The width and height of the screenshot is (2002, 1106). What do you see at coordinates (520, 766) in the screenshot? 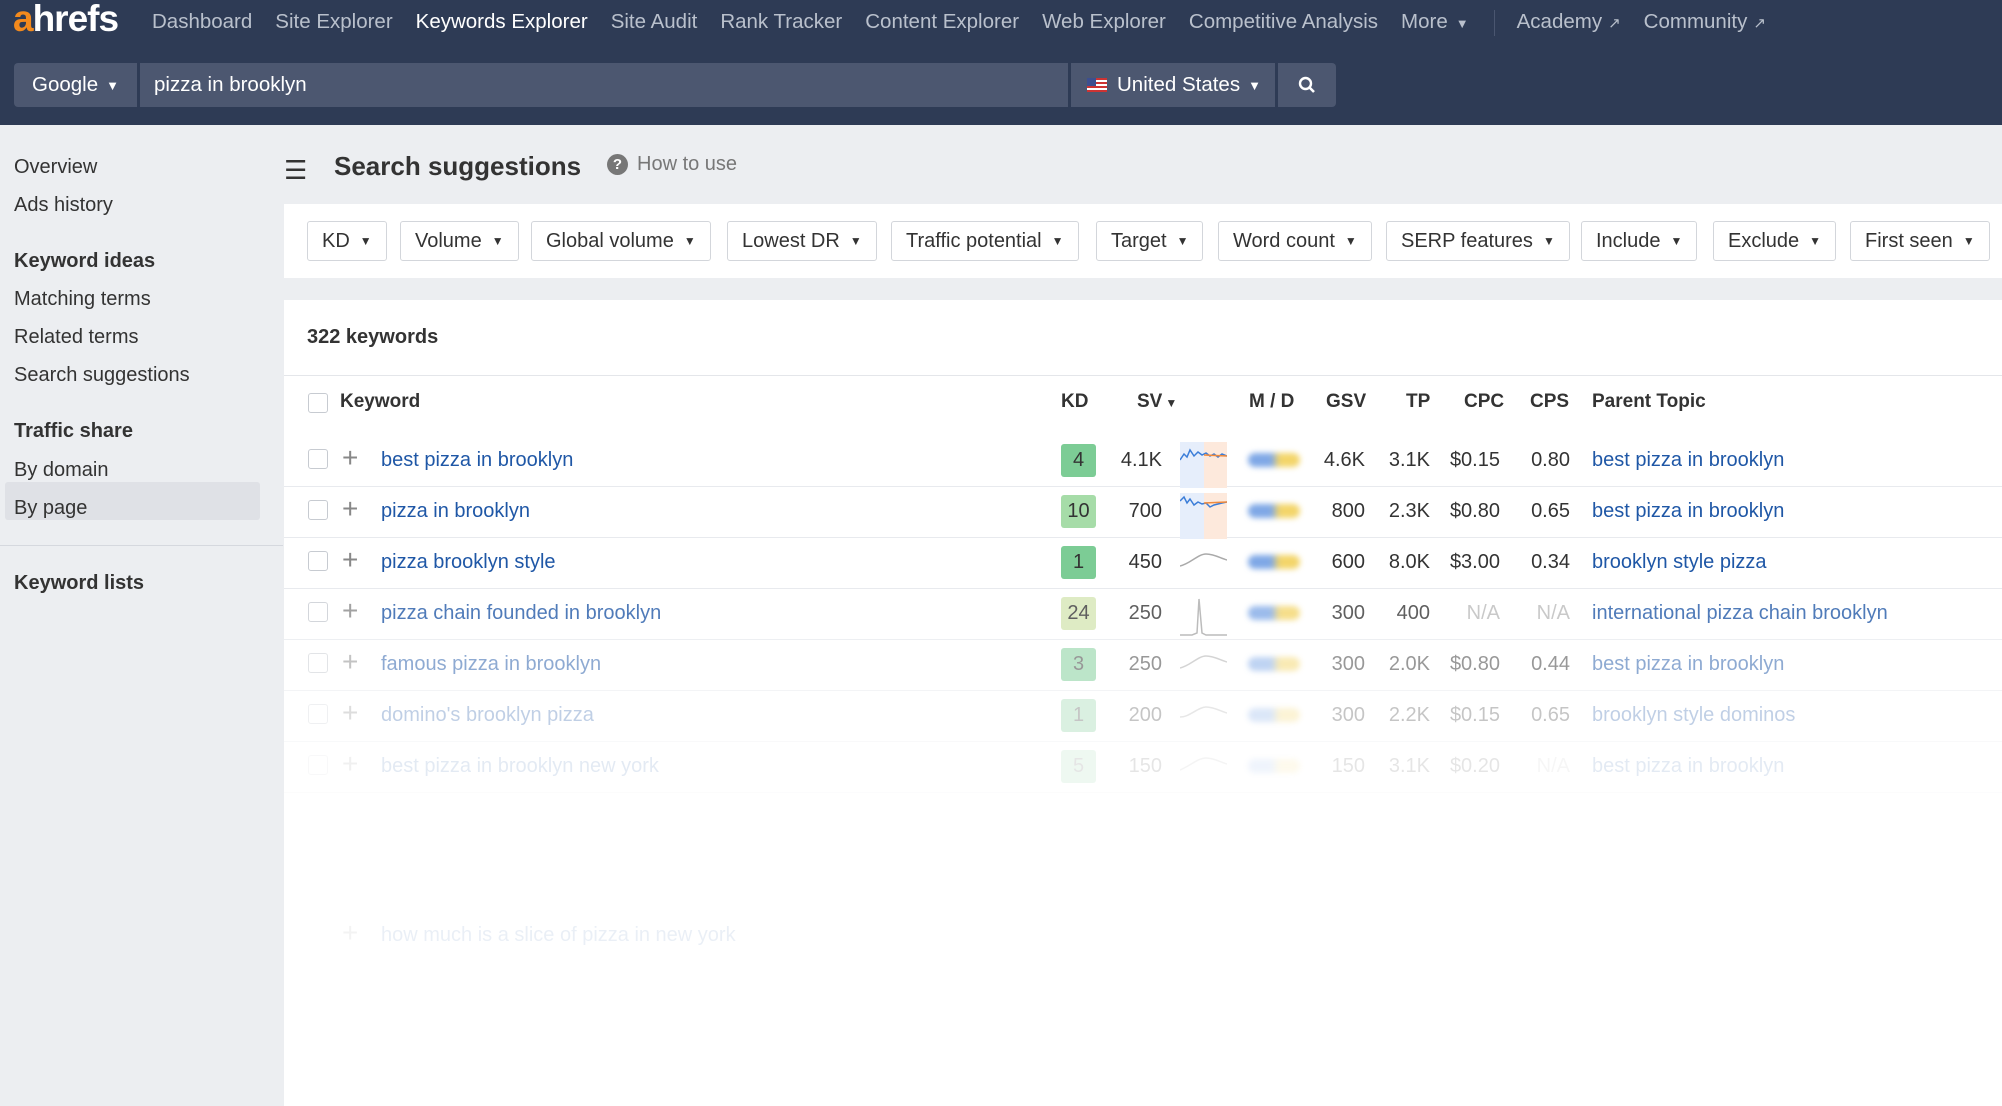
I see `keyword-link: best pizza in brooklyn new york` at bounding box center [520, 766].